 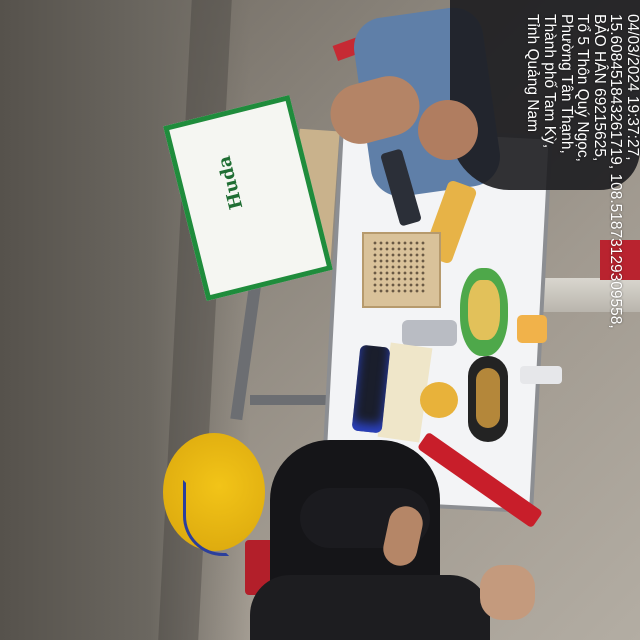 I want to click on person-bottom-sleeve, so click(x=370, y=607).